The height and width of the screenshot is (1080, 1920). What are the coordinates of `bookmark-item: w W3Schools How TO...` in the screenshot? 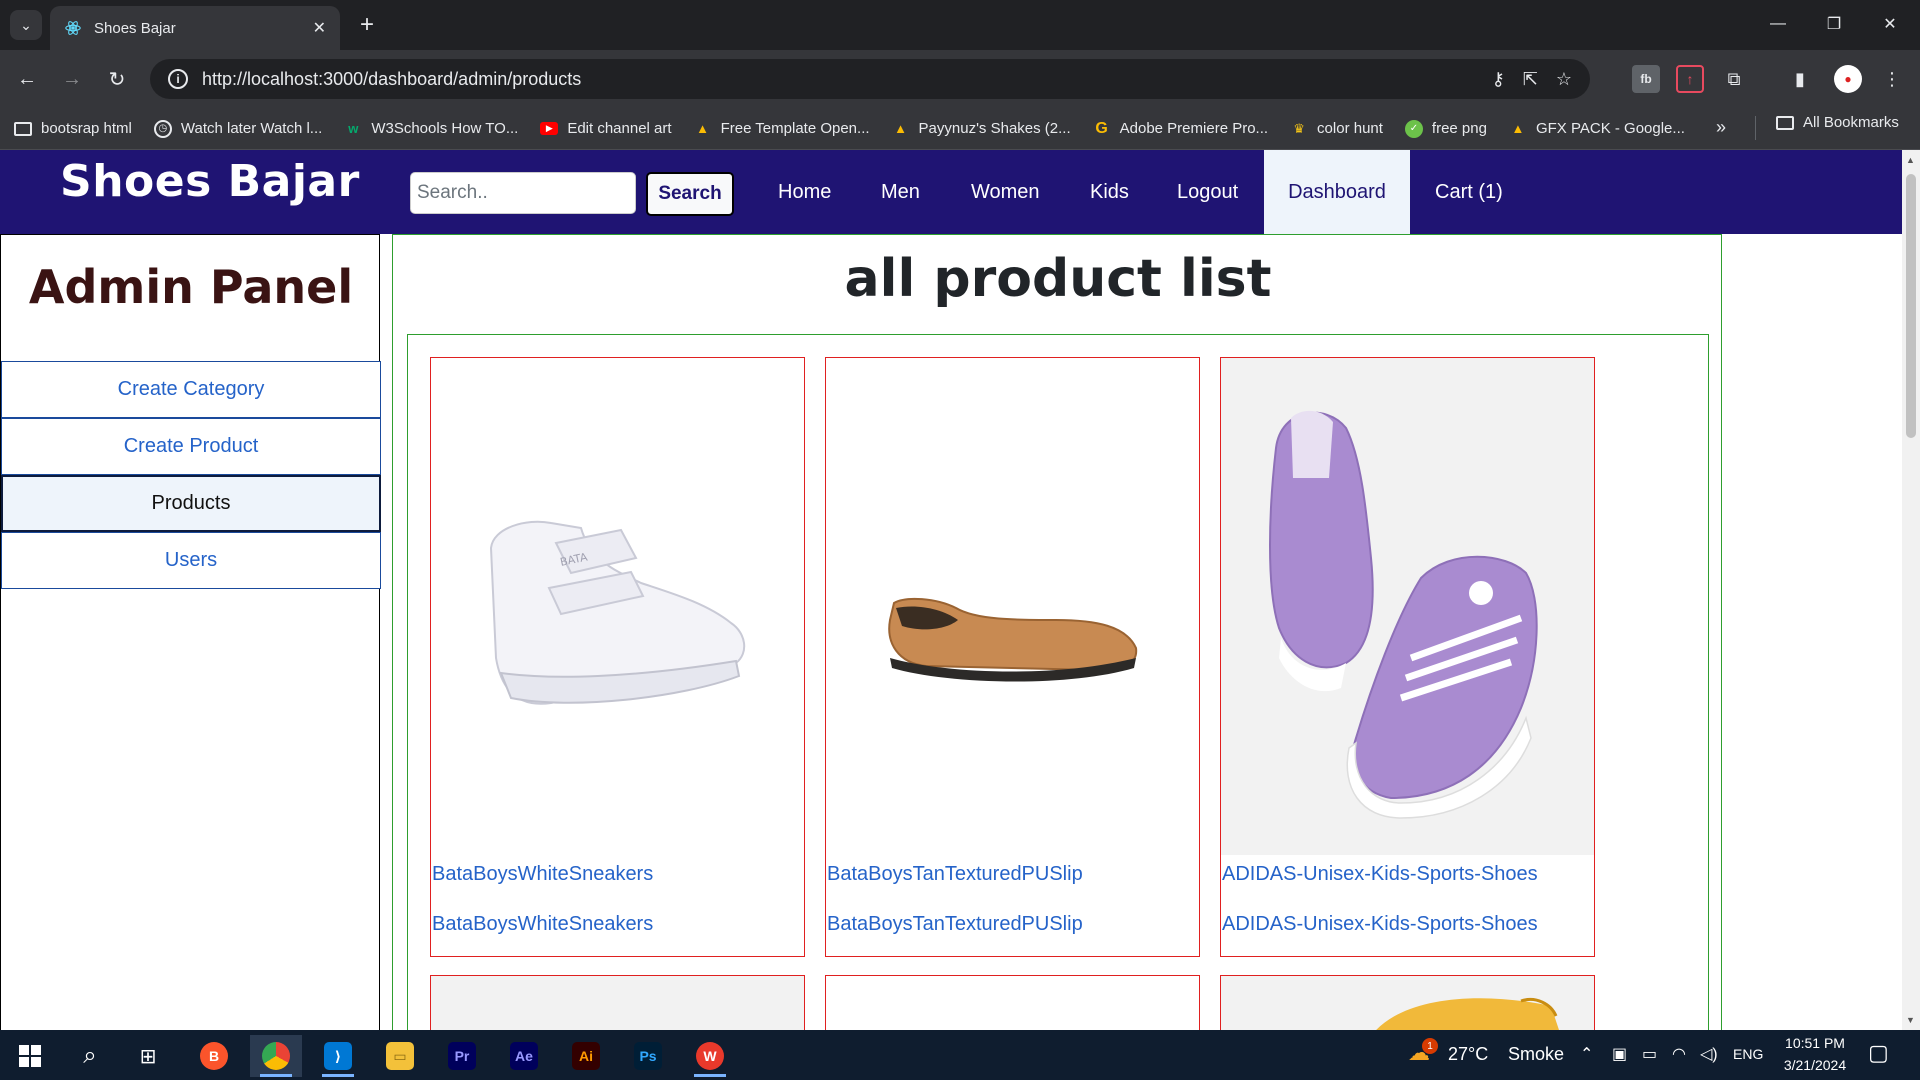 It's located at (431, 129).